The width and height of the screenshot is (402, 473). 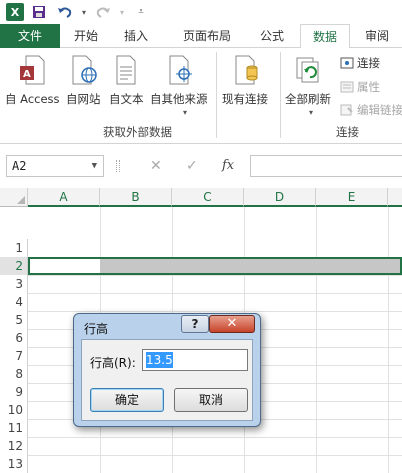 I want to click on access-icon: A, so click(x=32, y=70).